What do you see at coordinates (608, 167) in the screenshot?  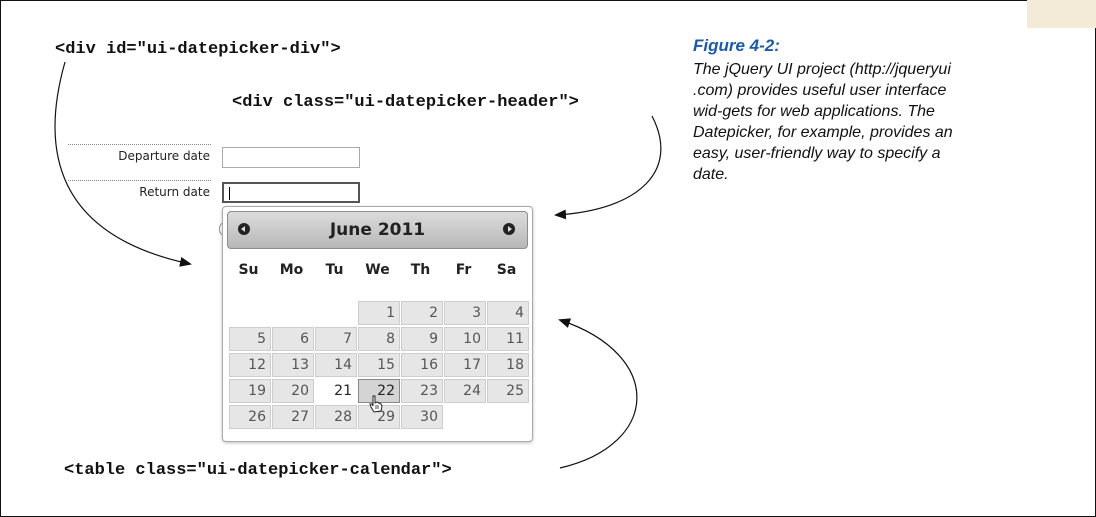 I see `arrow-header-to-popup` at bounding box center [608, 167].